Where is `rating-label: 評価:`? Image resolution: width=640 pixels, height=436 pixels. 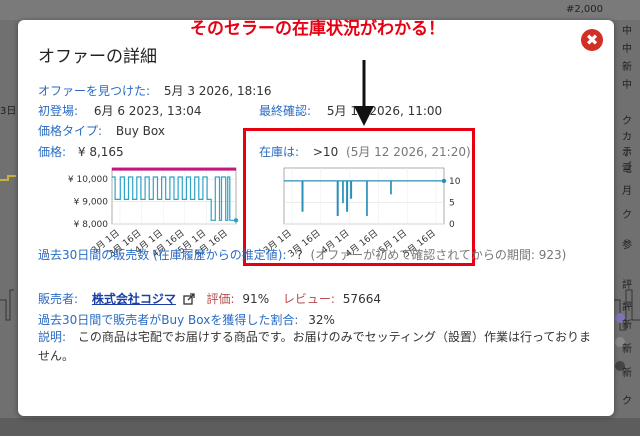 rating-label: 評価: is located at coordinates (220, 299).